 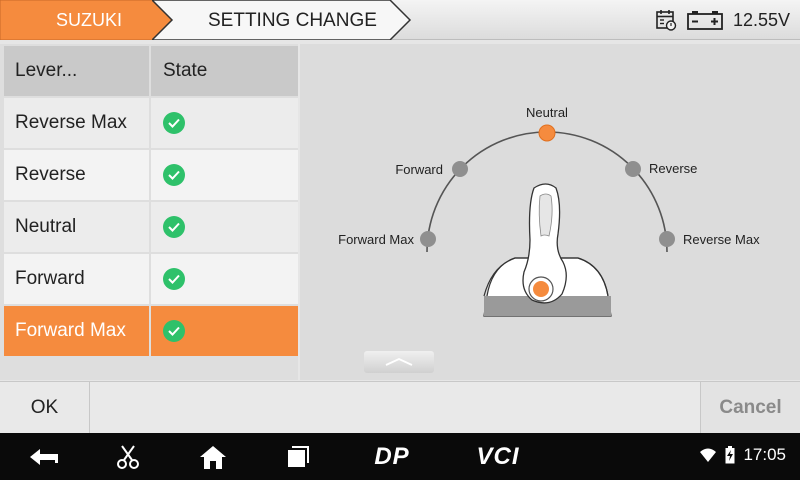 I want to click on lever-position-label: Reverse, so click(x=76, y=175).